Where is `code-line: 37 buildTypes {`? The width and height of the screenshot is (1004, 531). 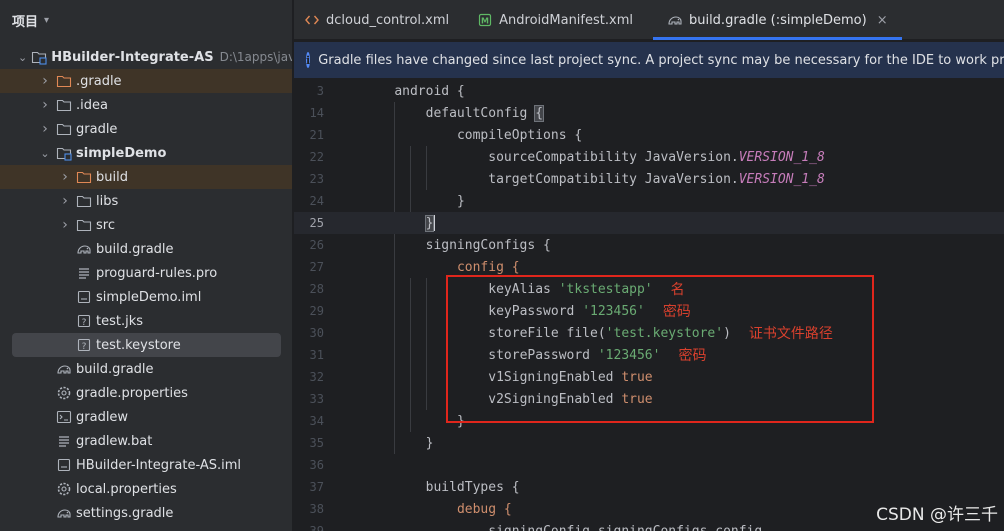 code-line: 37 buildTypes { is located at coordinates (649, 487).